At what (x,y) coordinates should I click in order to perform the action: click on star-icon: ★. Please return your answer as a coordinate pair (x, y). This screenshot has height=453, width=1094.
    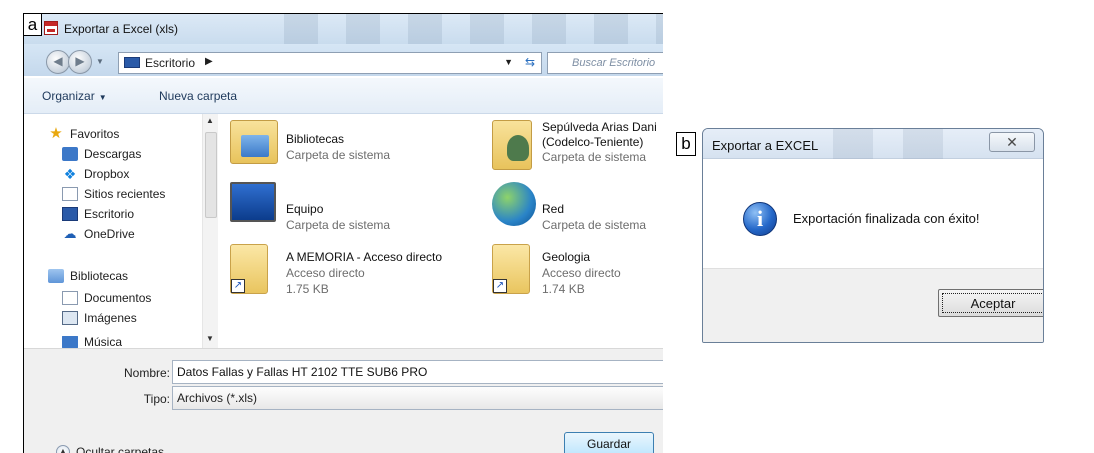
    Looking at the image, I should click on (56, 133).